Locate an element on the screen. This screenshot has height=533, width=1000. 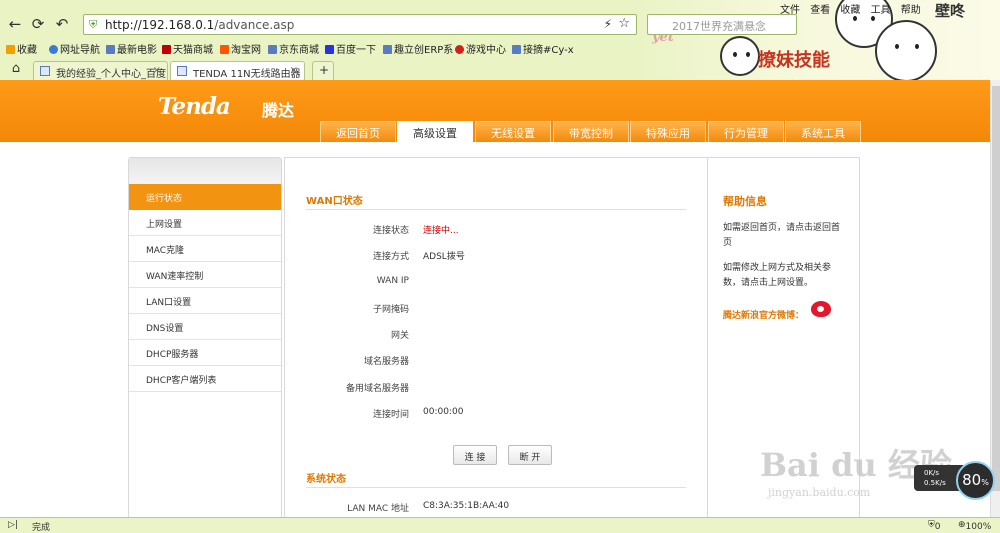
search-input: 2017世界充满悬念 is located at coordinates (722, 24).